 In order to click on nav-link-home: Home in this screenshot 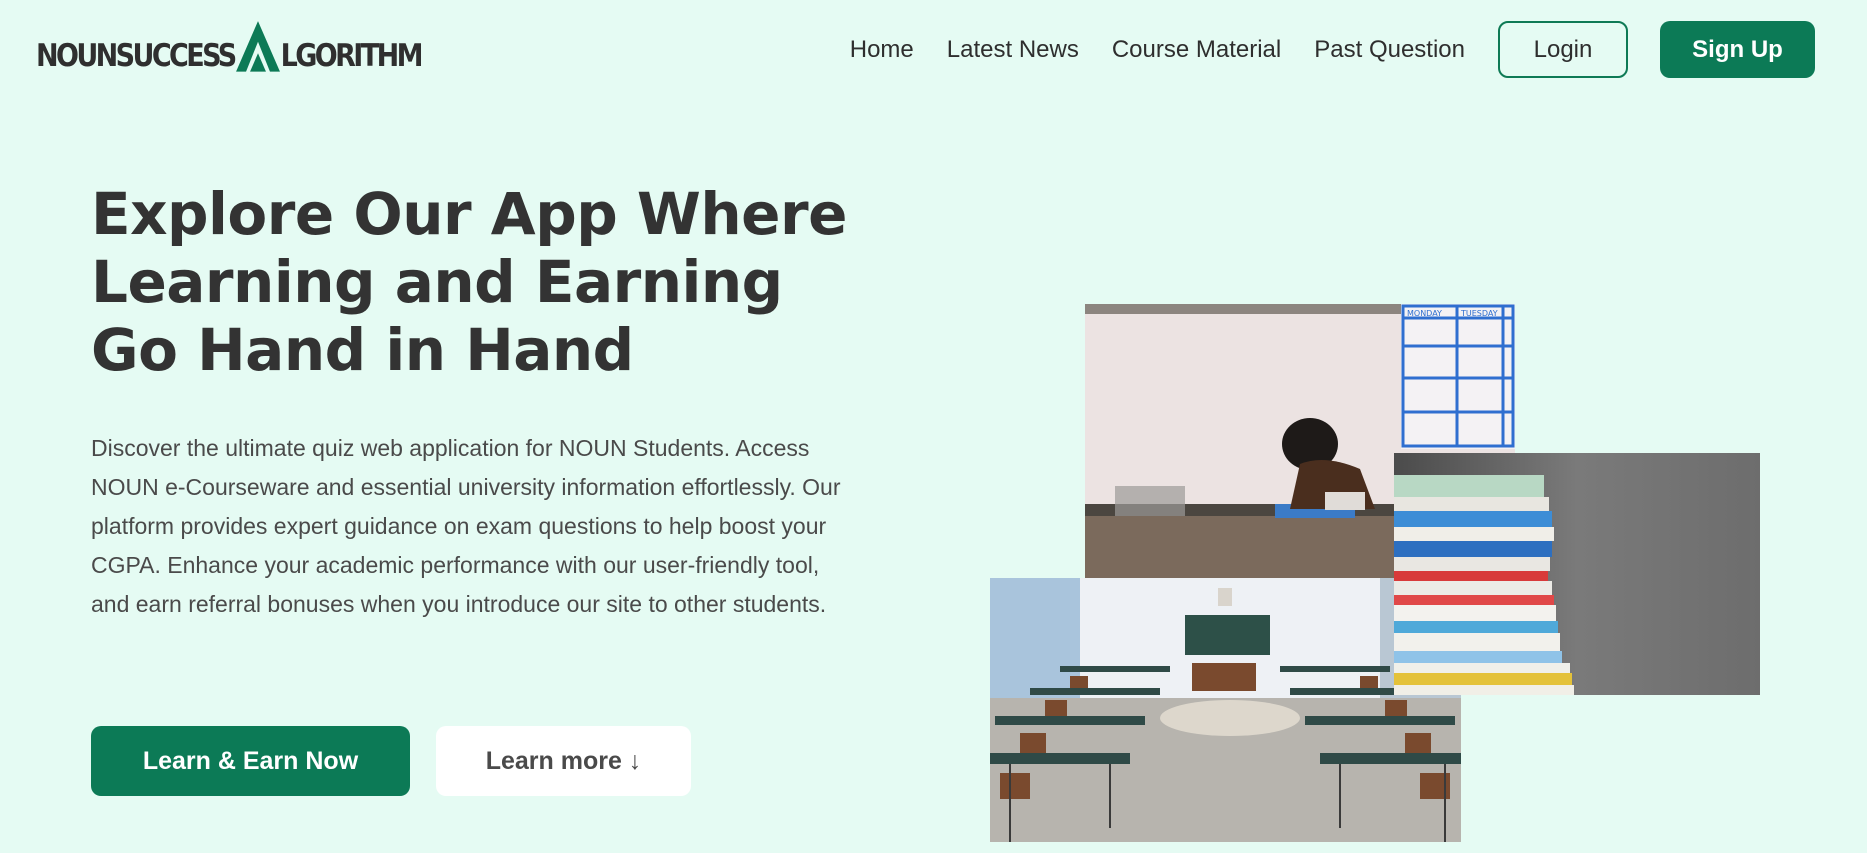, I will do `click(882, 50)`.